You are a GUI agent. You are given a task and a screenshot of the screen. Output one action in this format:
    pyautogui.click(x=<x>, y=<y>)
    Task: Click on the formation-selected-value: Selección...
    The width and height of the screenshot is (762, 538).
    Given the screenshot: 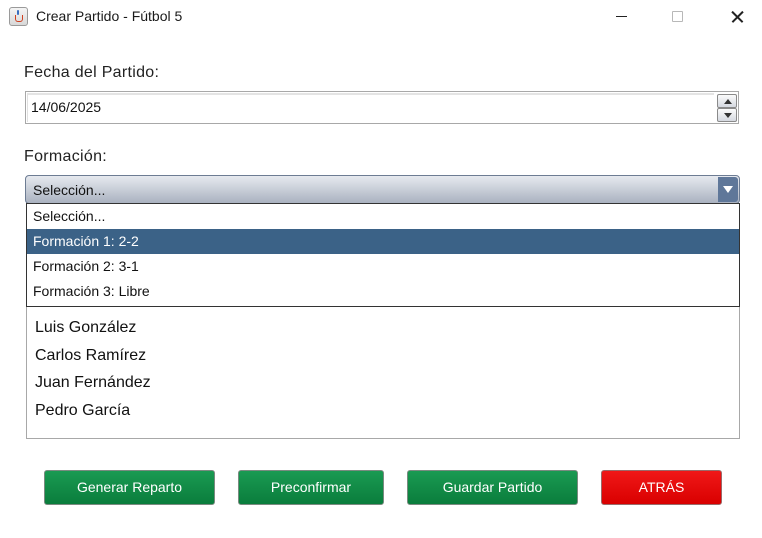 What is the action you would take?
    pyautogui.click(x=69, y=190)
    